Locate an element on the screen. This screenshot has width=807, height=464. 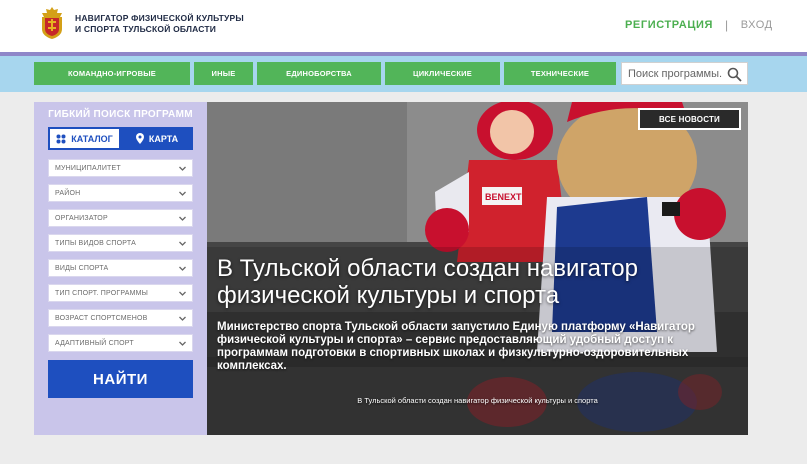
nav-team-games: КОМАНДНО-ИГРОВЫЕ is located at coordinates (112, 73).